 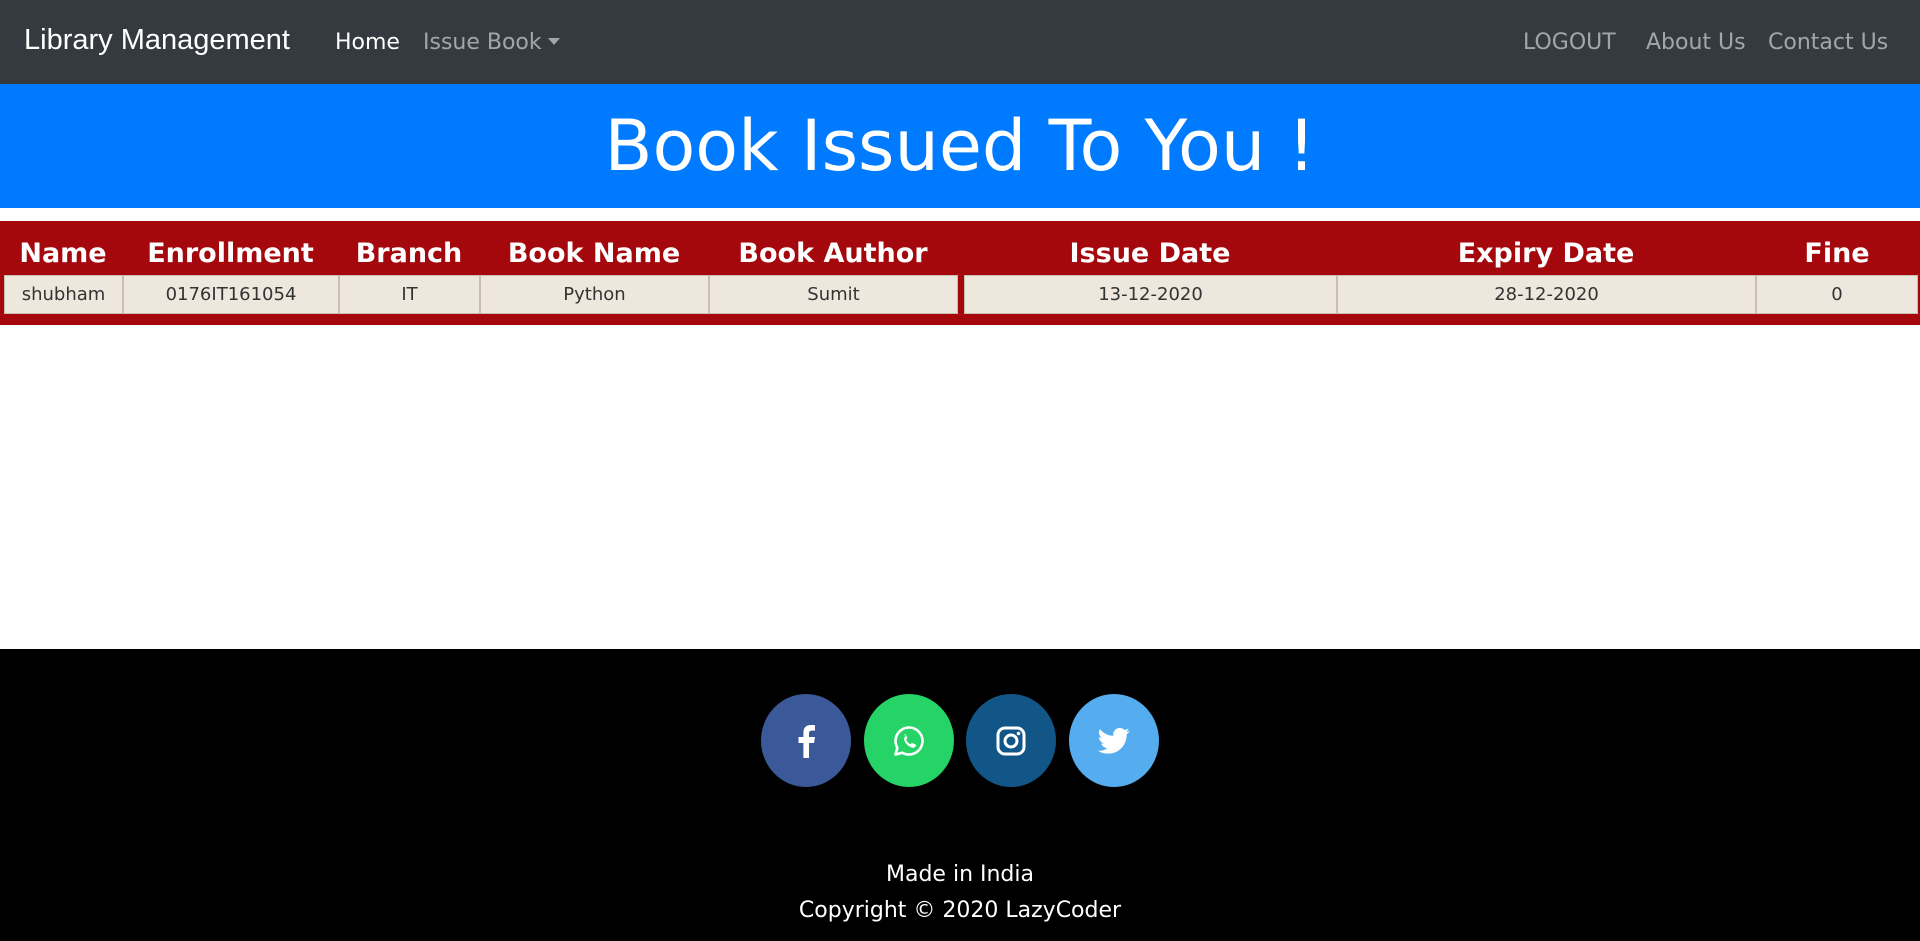 What do you see at coordinates (1150, 253) in the screenshot?
I see `column-header-issue-date: Issue Date` at bounding box center [1150, 253].